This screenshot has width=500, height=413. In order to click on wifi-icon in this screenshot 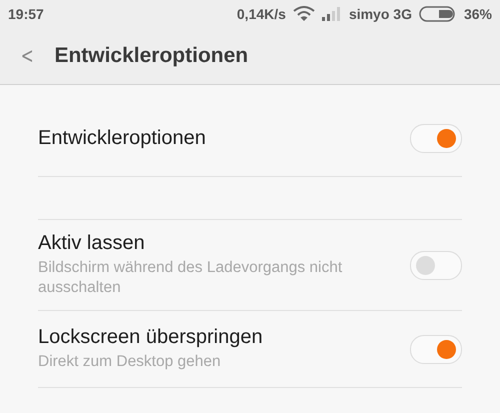, I will do `click(303, 14)`.